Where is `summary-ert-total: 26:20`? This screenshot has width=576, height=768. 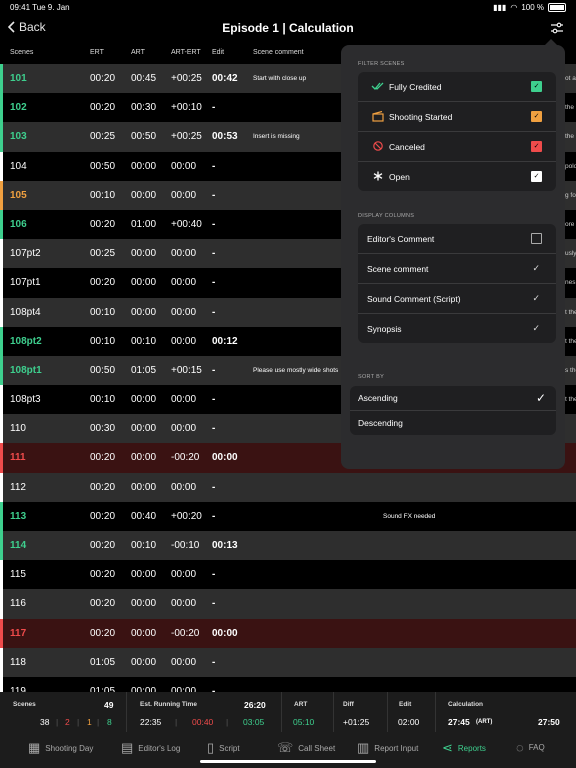 summary-ert-total: 26:20 is located at coordinates (255, 705).